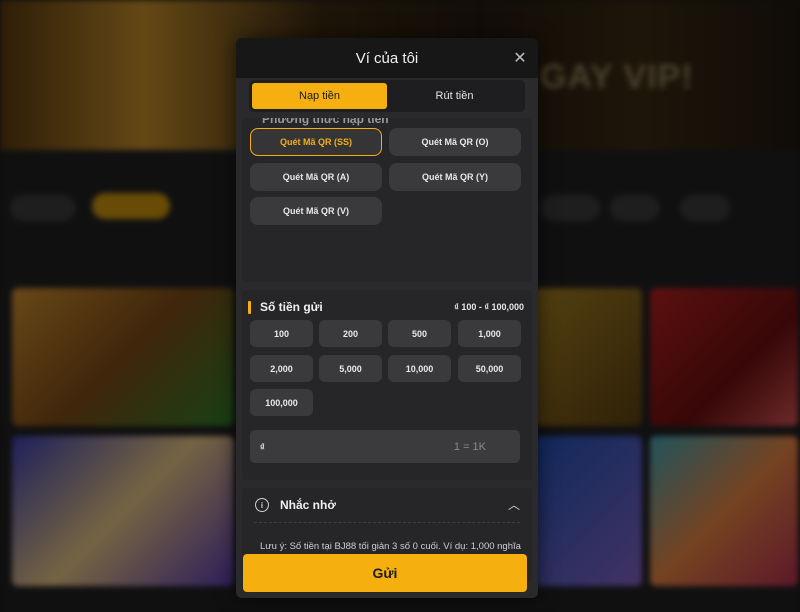 Image resolution: width=800 pixels, height=612 pixels. I want to click on divider, so click(387, 522).